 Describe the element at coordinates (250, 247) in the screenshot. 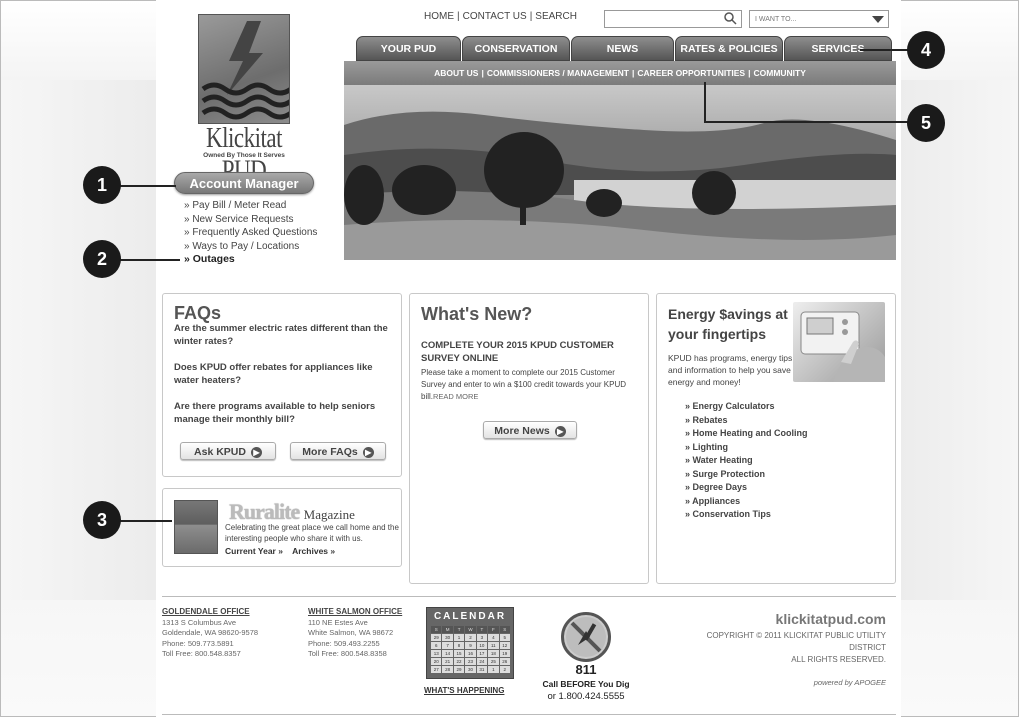

I see `ways-to-pay-link: » Ways to Pay / Locations` at that location.